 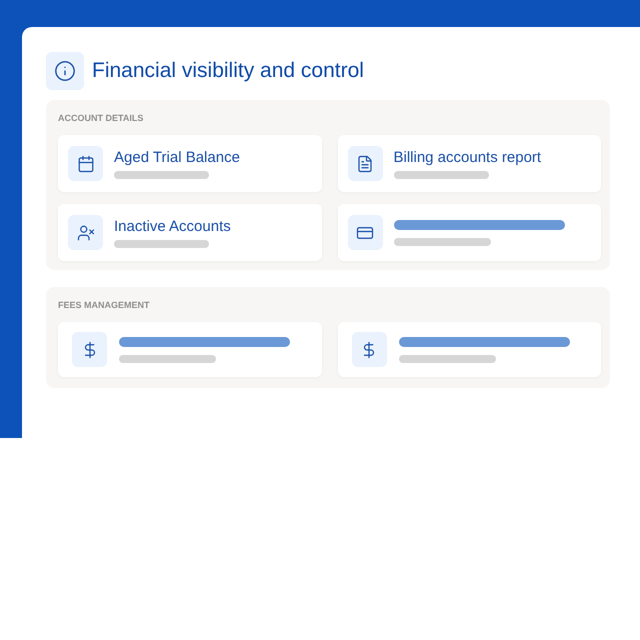 What do you see at coordinates (65, 71) in the screenshot?
I see `info-icon` at bounding box center [65, 71].